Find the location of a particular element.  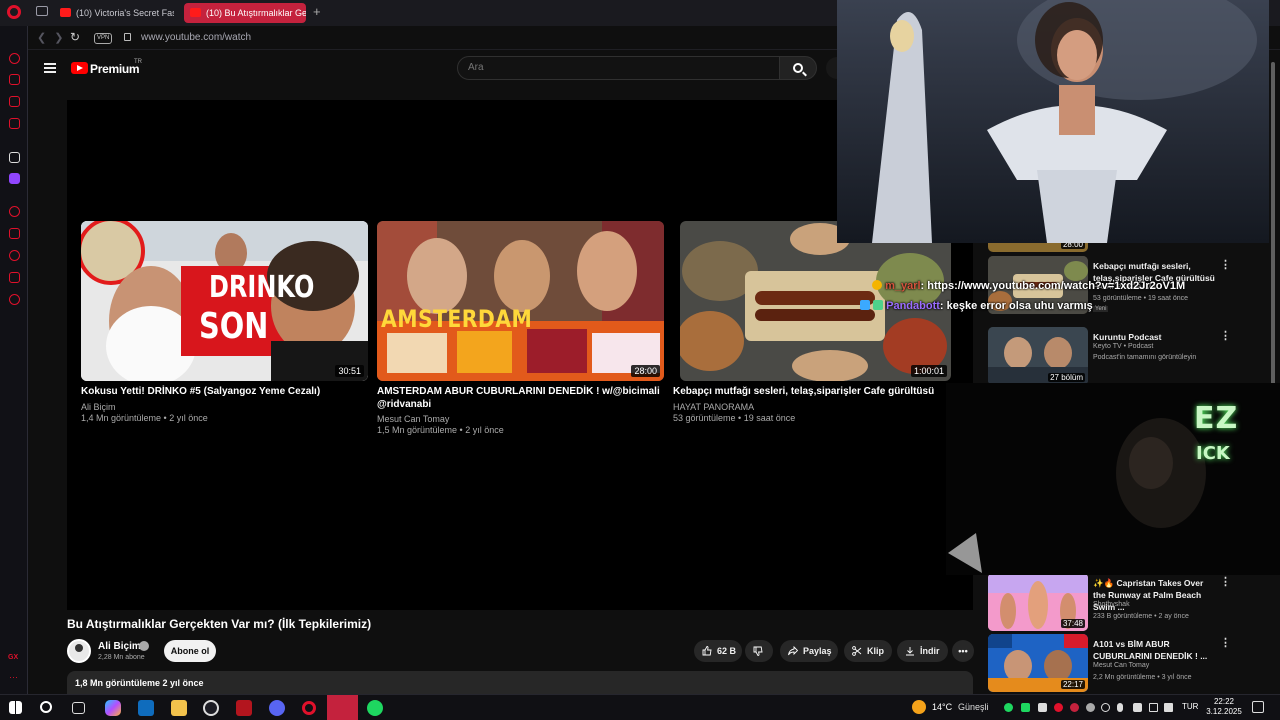

sun-icon is located at coordinates (919, 707).